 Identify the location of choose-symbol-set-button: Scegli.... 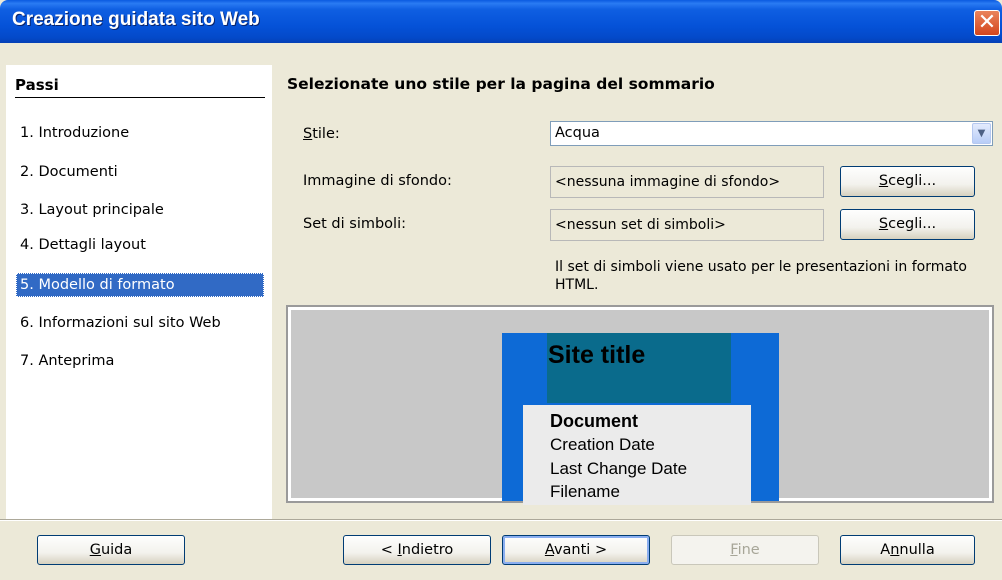
(907, 224).